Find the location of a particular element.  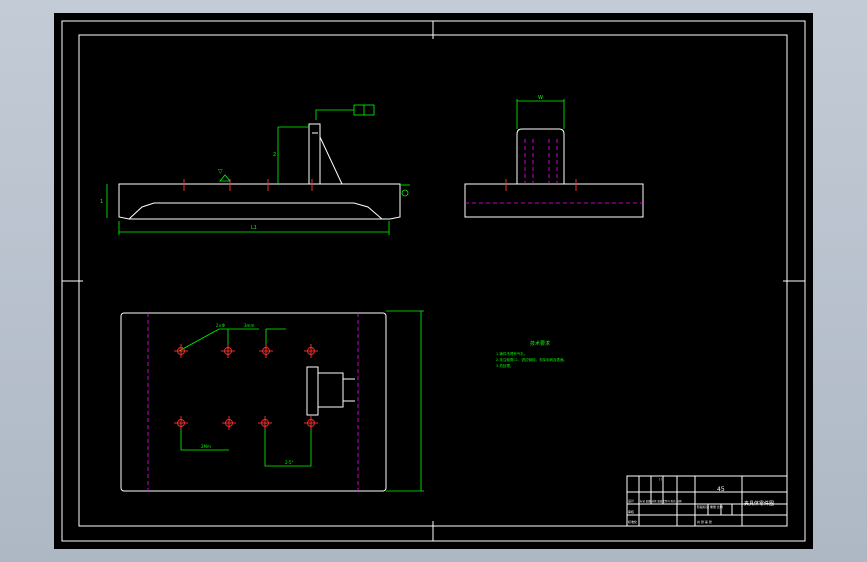

front-rib-label: 2 is located at coordinates (274, 155).